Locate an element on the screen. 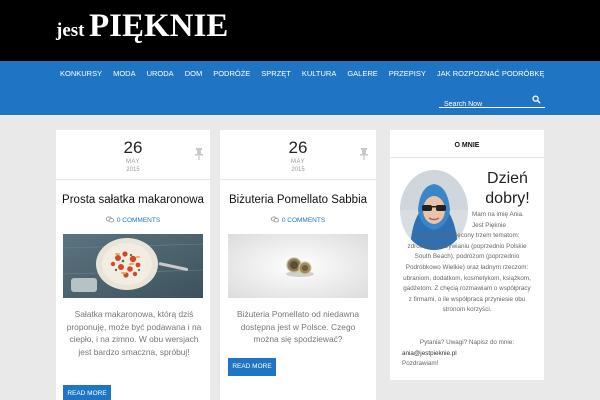 The height and width of the screenshot is (400, 600). nav-item-jak-rozpoznac-podrobke: JAK ROZPOZNAĆ PODRÓBKĘ is located at coordinates (491, 73).